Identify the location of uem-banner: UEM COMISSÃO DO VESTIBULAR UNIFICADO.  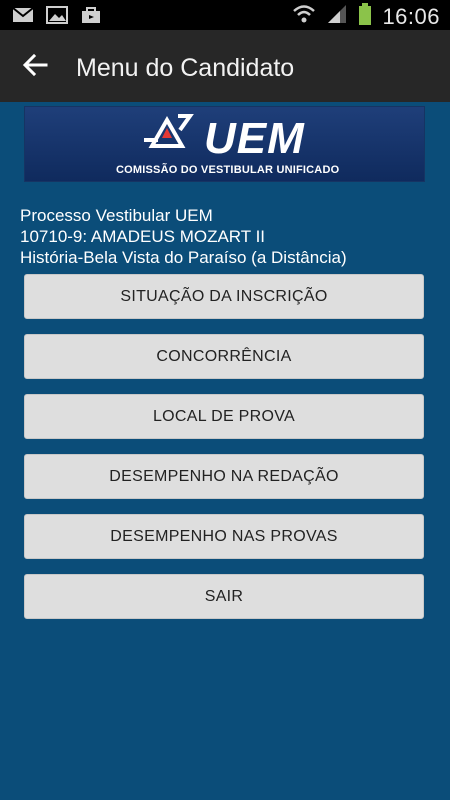
(224, 144).